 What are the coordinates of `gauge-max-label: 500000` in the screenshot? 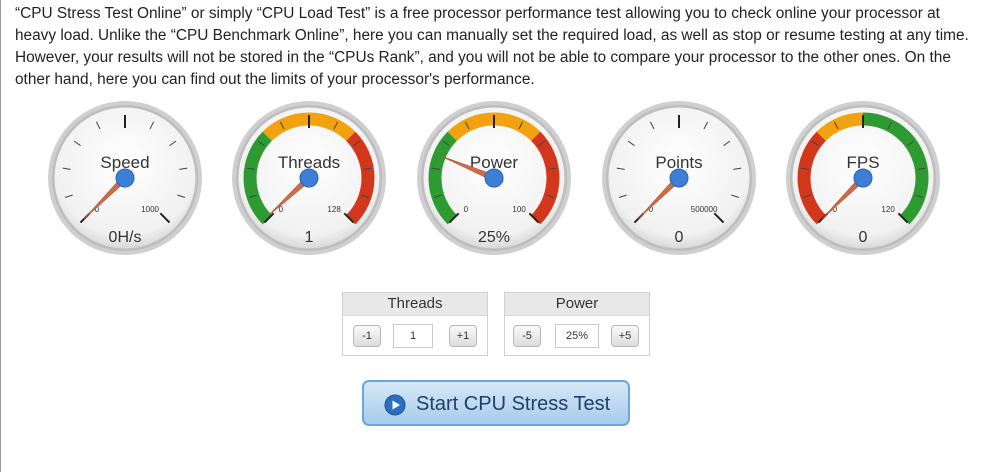 It's located at (704, 209).